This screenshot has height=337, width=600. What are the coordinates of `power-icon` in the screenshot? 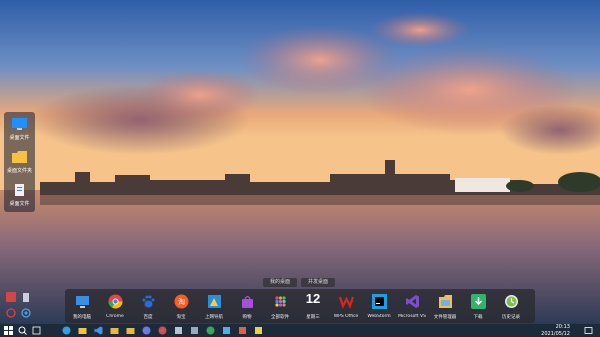 It's located at (11, 313).